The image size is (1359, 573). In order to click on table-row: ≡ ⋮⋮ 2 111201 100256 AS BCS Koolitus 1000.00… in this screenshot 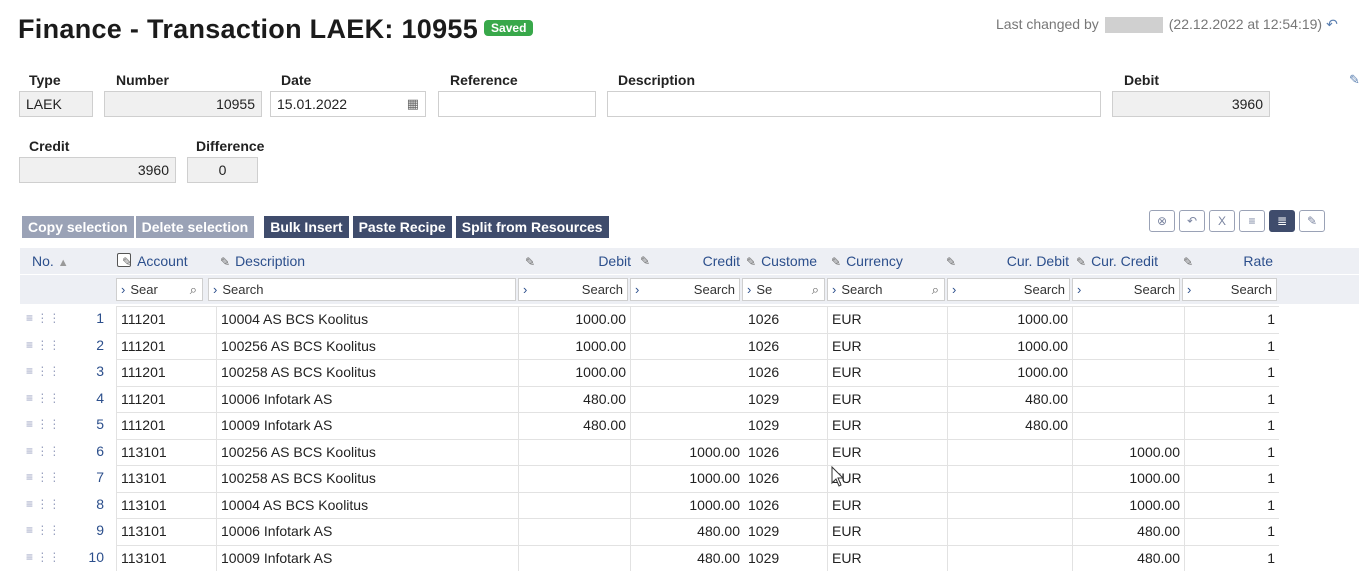, I will do `click(689, 345)`.